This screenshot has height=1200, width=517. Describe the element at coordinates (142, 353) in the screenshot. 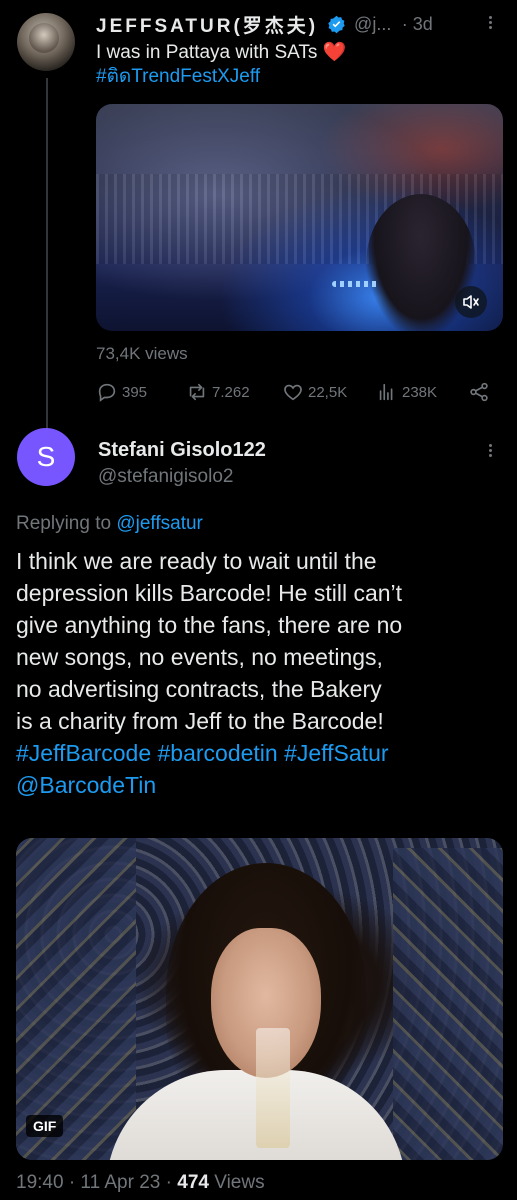

I see `video-views: 73,4K views` at that location.